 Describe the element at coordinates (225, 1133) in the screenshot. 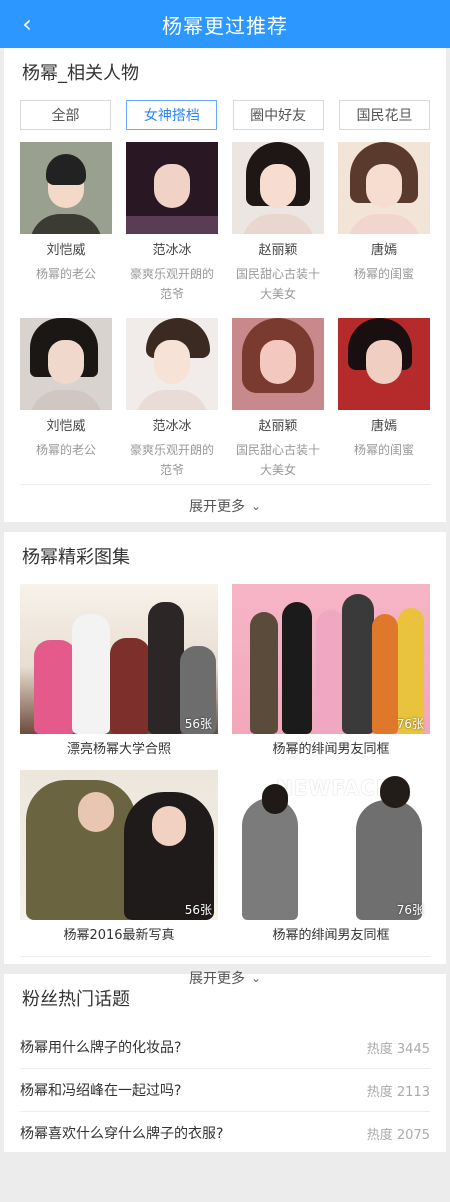

I see `topic-item: 杨幂喜欢什么穿什么牌子的衣服? 热度 2075` at that location.